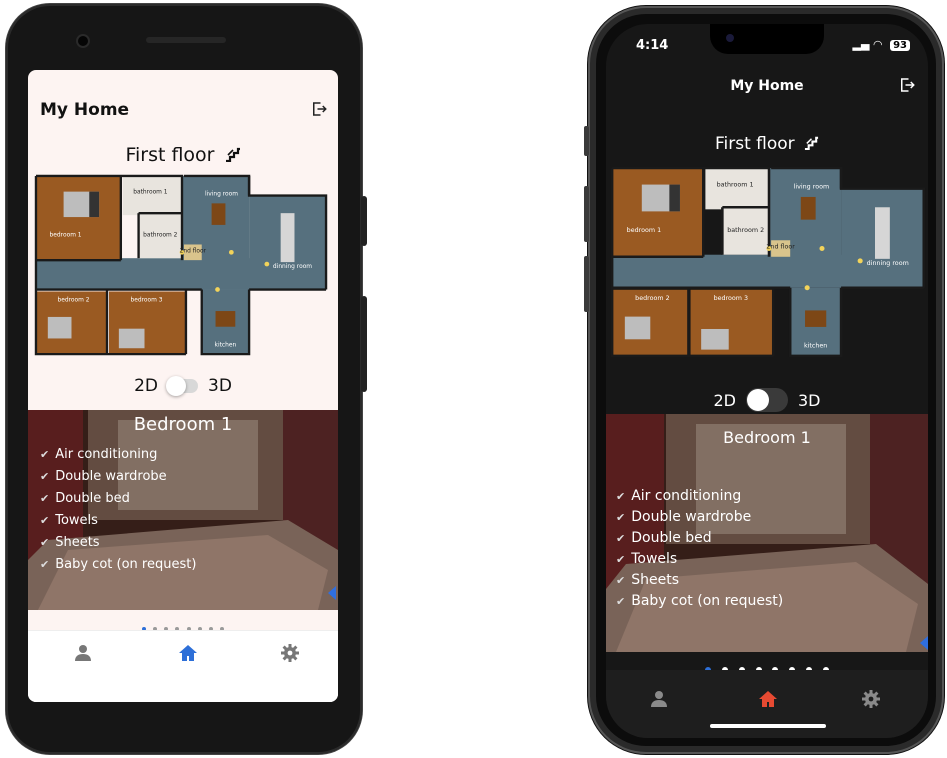 The width and height of the screenshot is (947, 758). What do you see at coordinates (118, 543) in the screenshot?
I see `amenity-item: ✔ Sheets` at bounding box center [118, 543].